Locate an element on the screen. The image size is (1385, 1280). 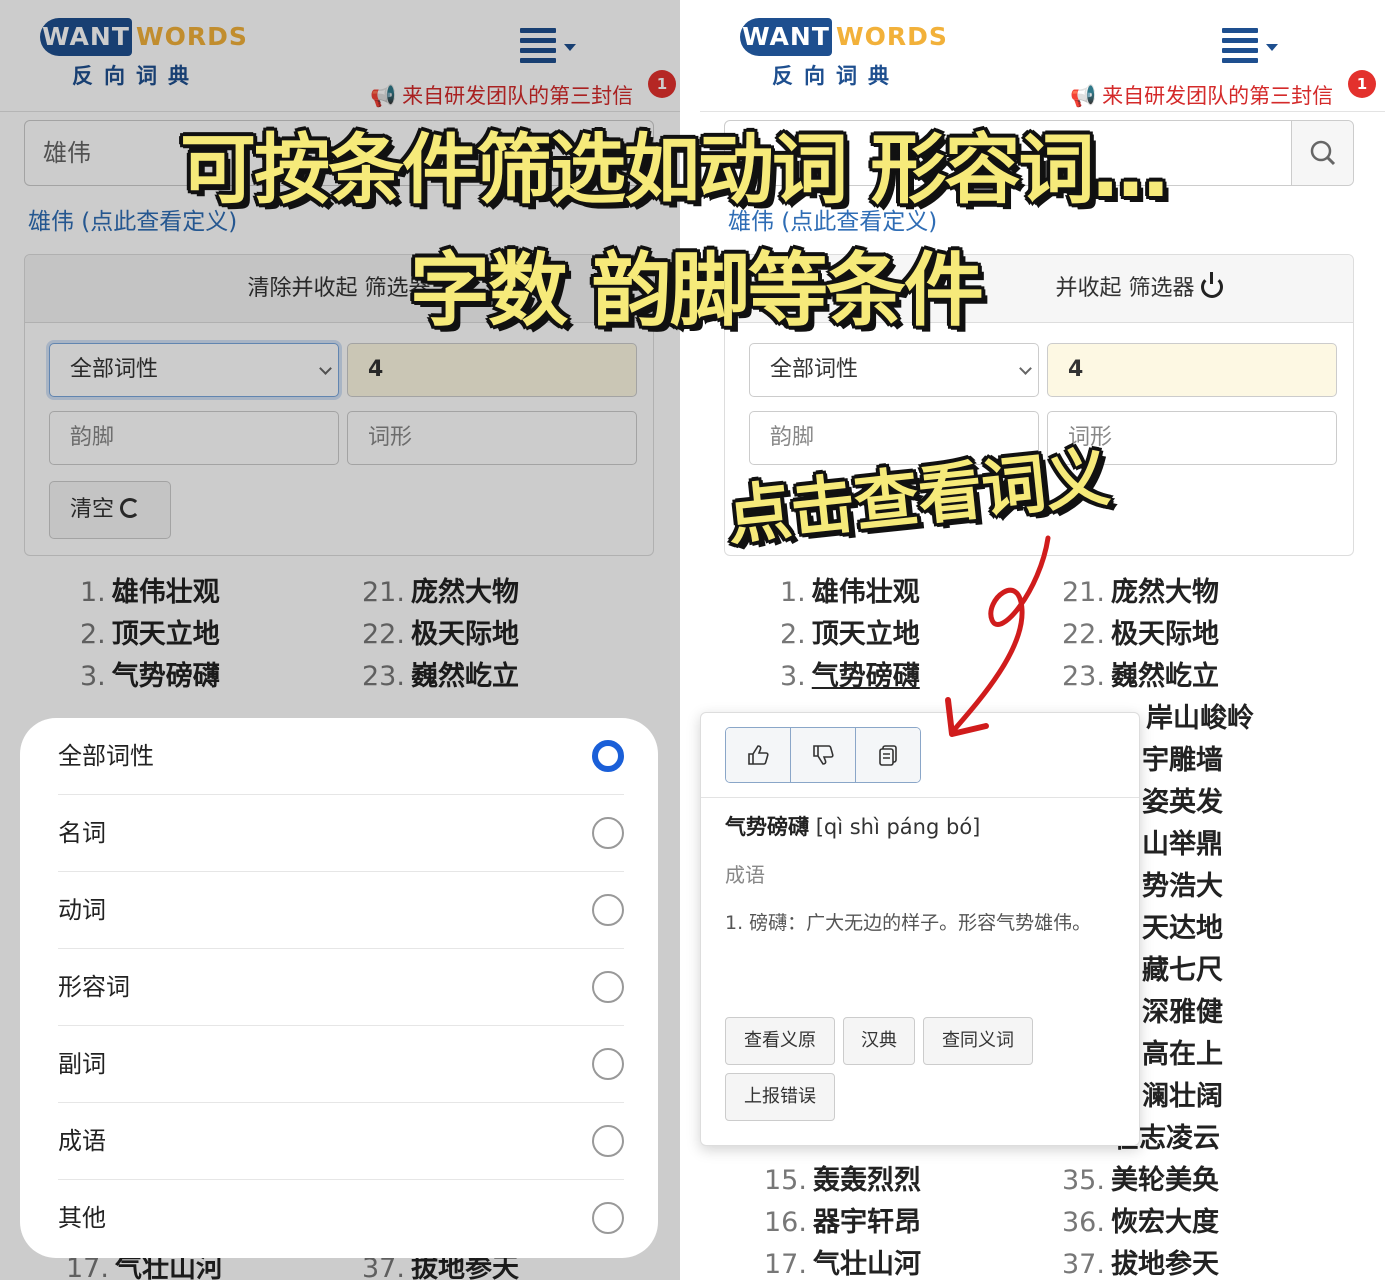
option-label: 成语 is located at coordinates (82, 1141).